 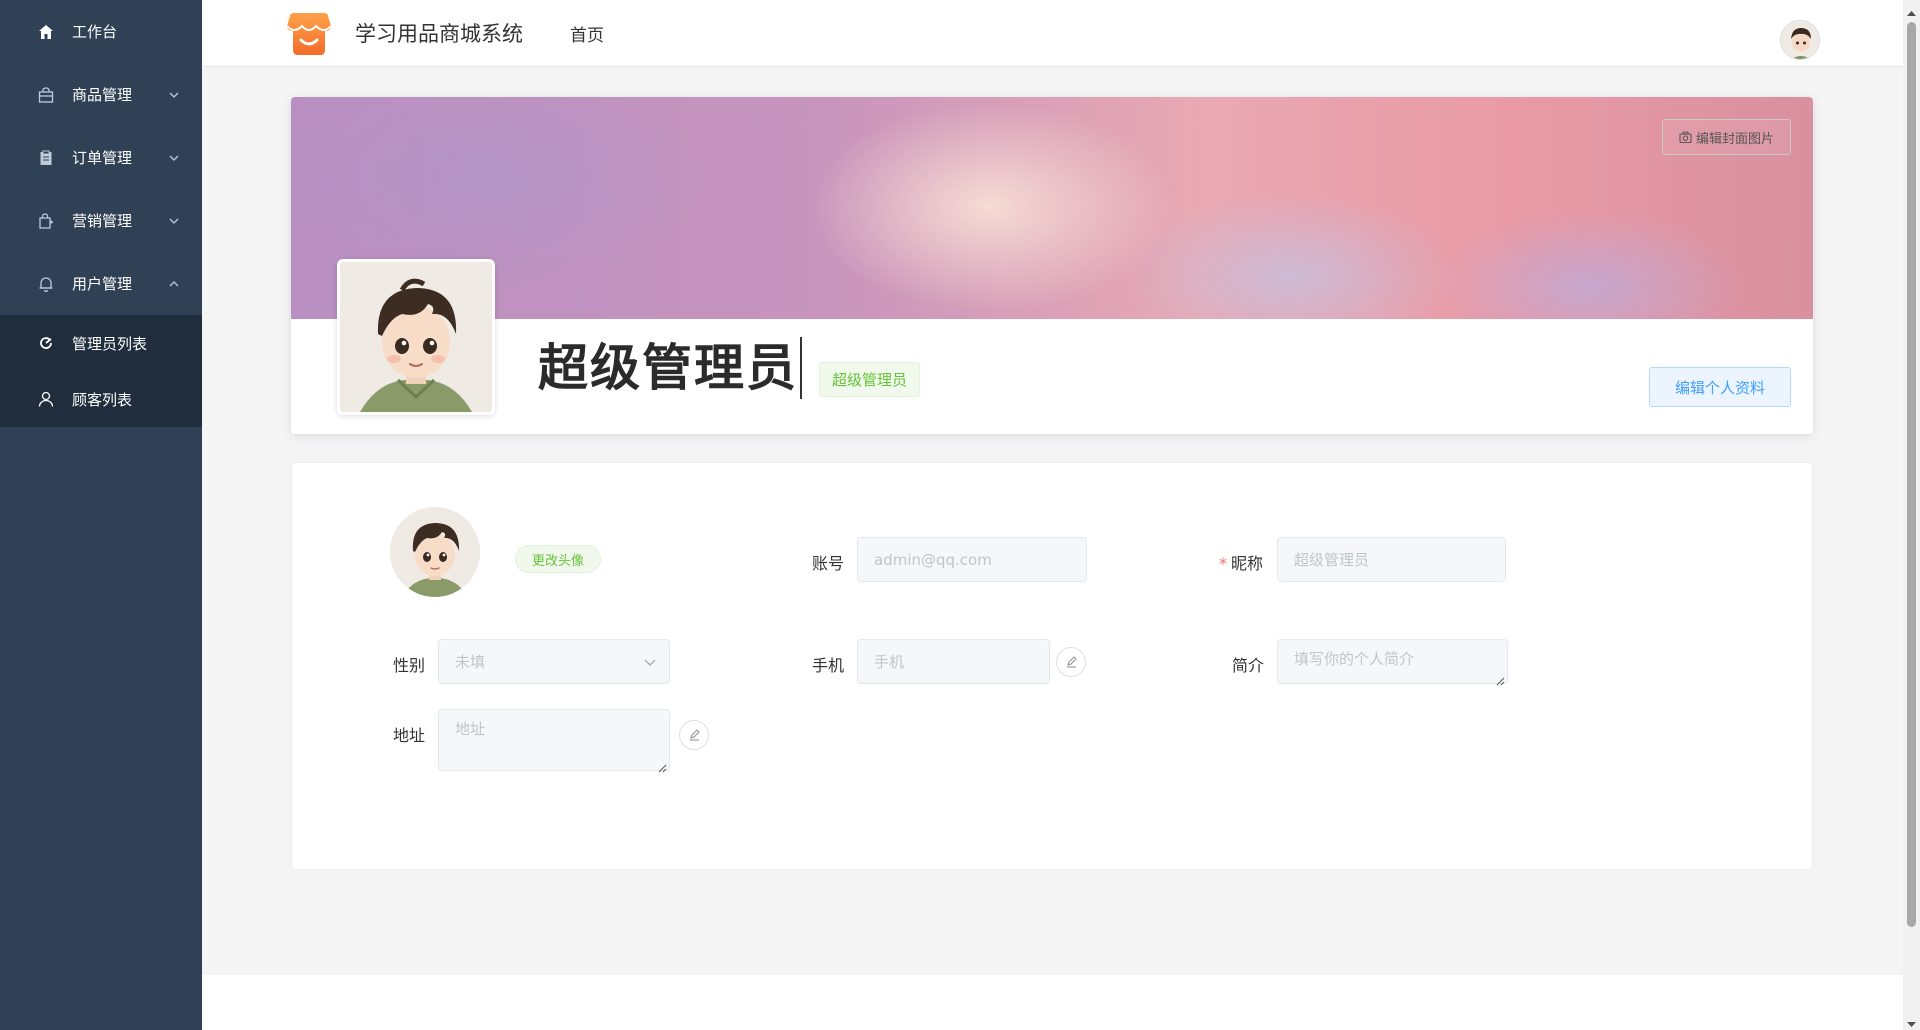 I want to click on sidebar-item-label: 商品管理, so click(x=102, y=95).